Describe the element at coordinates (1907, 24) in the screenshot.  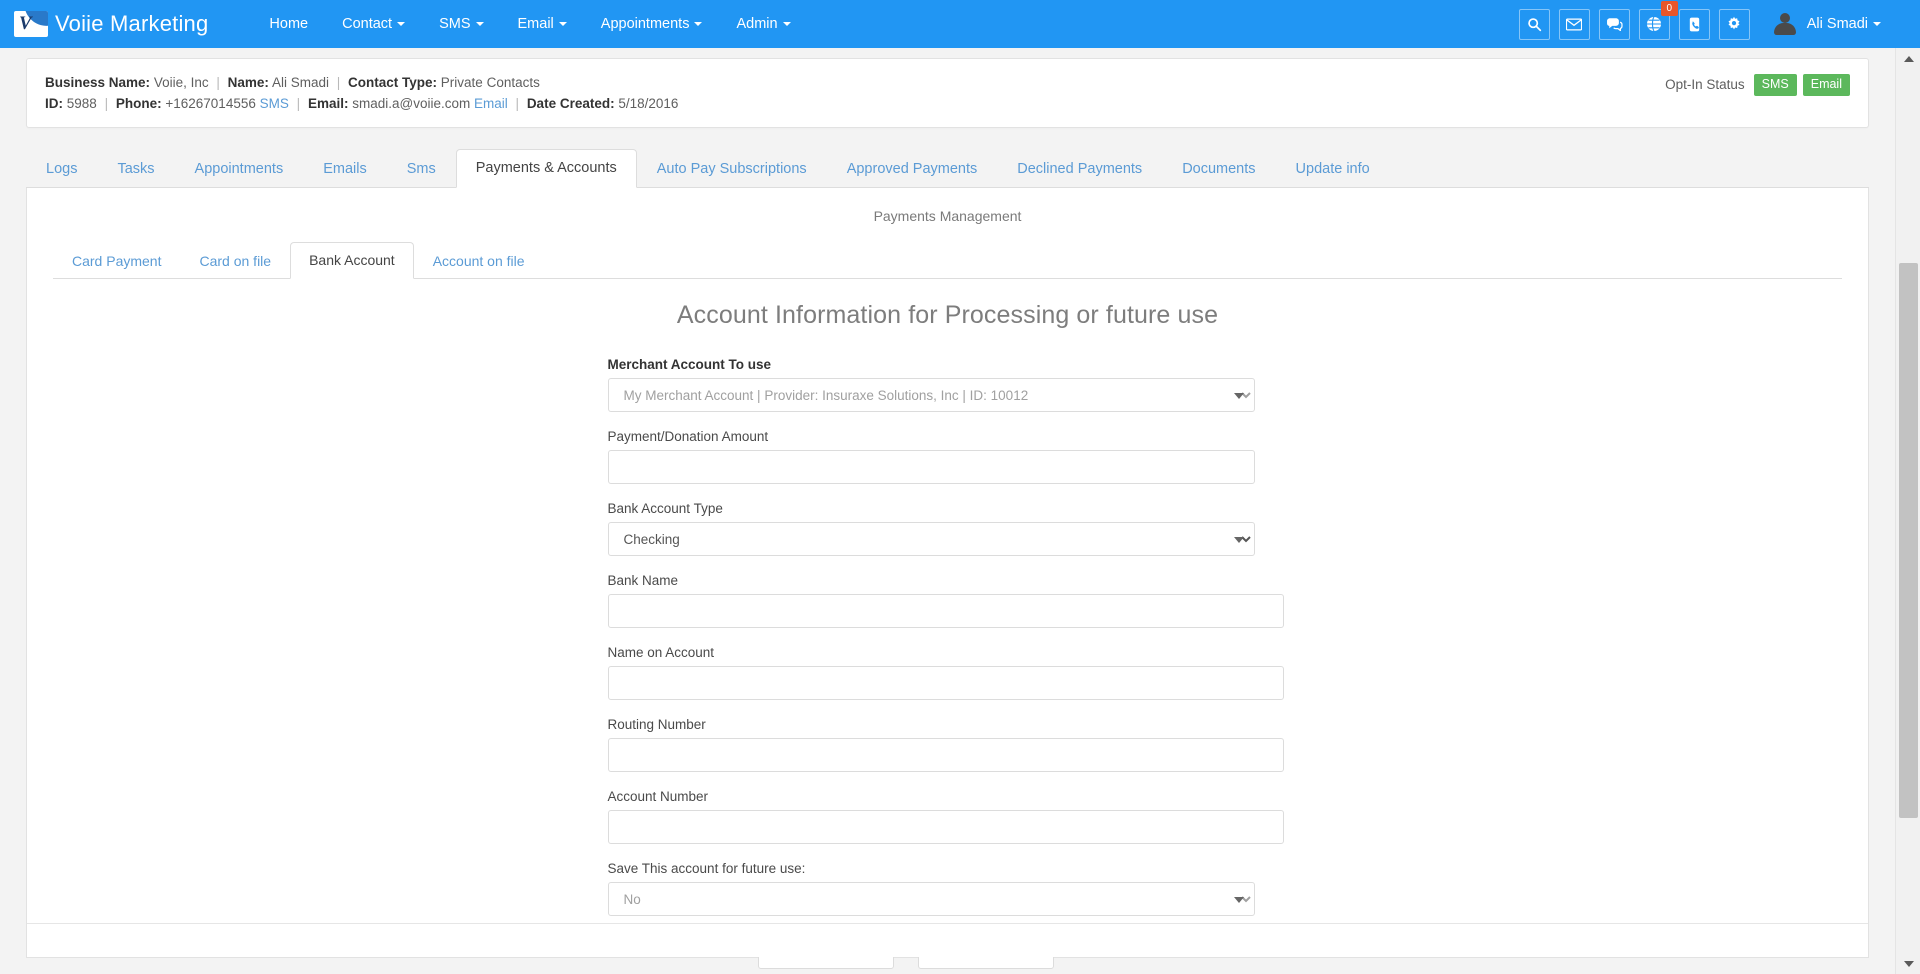
I see `navbar-right-filler` at that location.